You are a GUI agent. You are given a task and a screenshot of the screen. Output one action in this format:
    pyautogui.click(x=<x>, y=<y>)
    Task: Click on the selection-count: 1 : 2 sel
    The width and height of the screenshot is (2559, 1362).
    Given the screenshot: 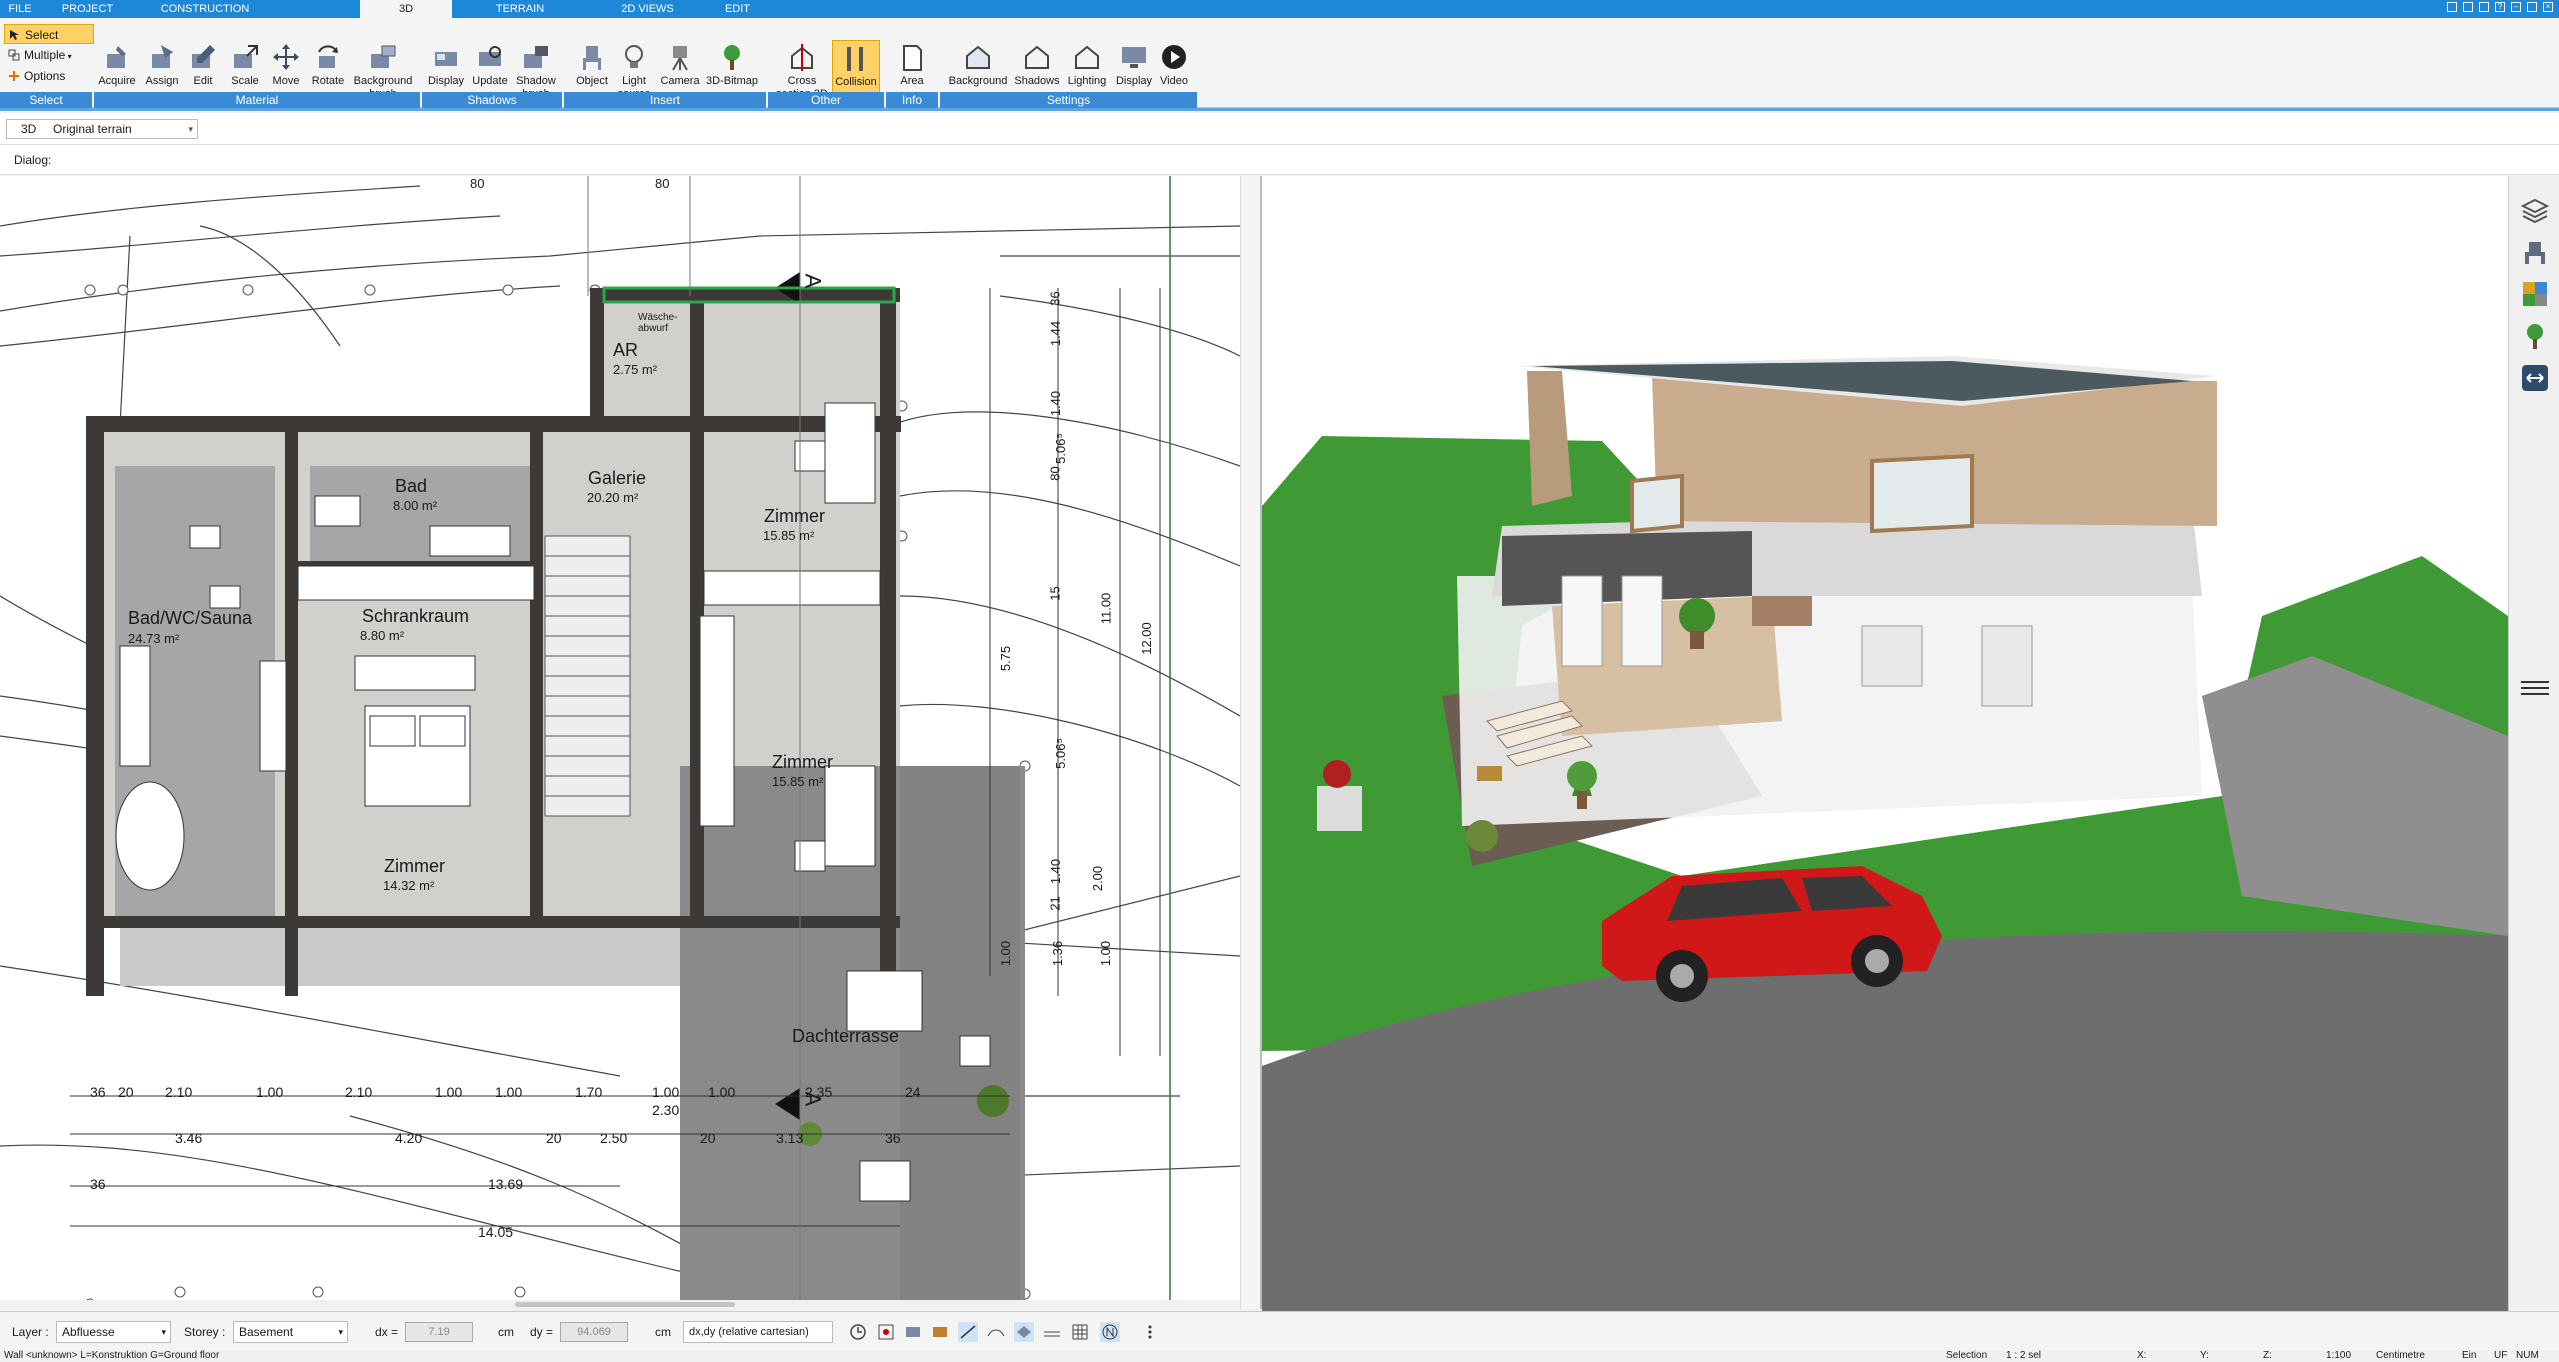 What is the action you would take?
    pyautogui.click(x=2024, y=1355)
    